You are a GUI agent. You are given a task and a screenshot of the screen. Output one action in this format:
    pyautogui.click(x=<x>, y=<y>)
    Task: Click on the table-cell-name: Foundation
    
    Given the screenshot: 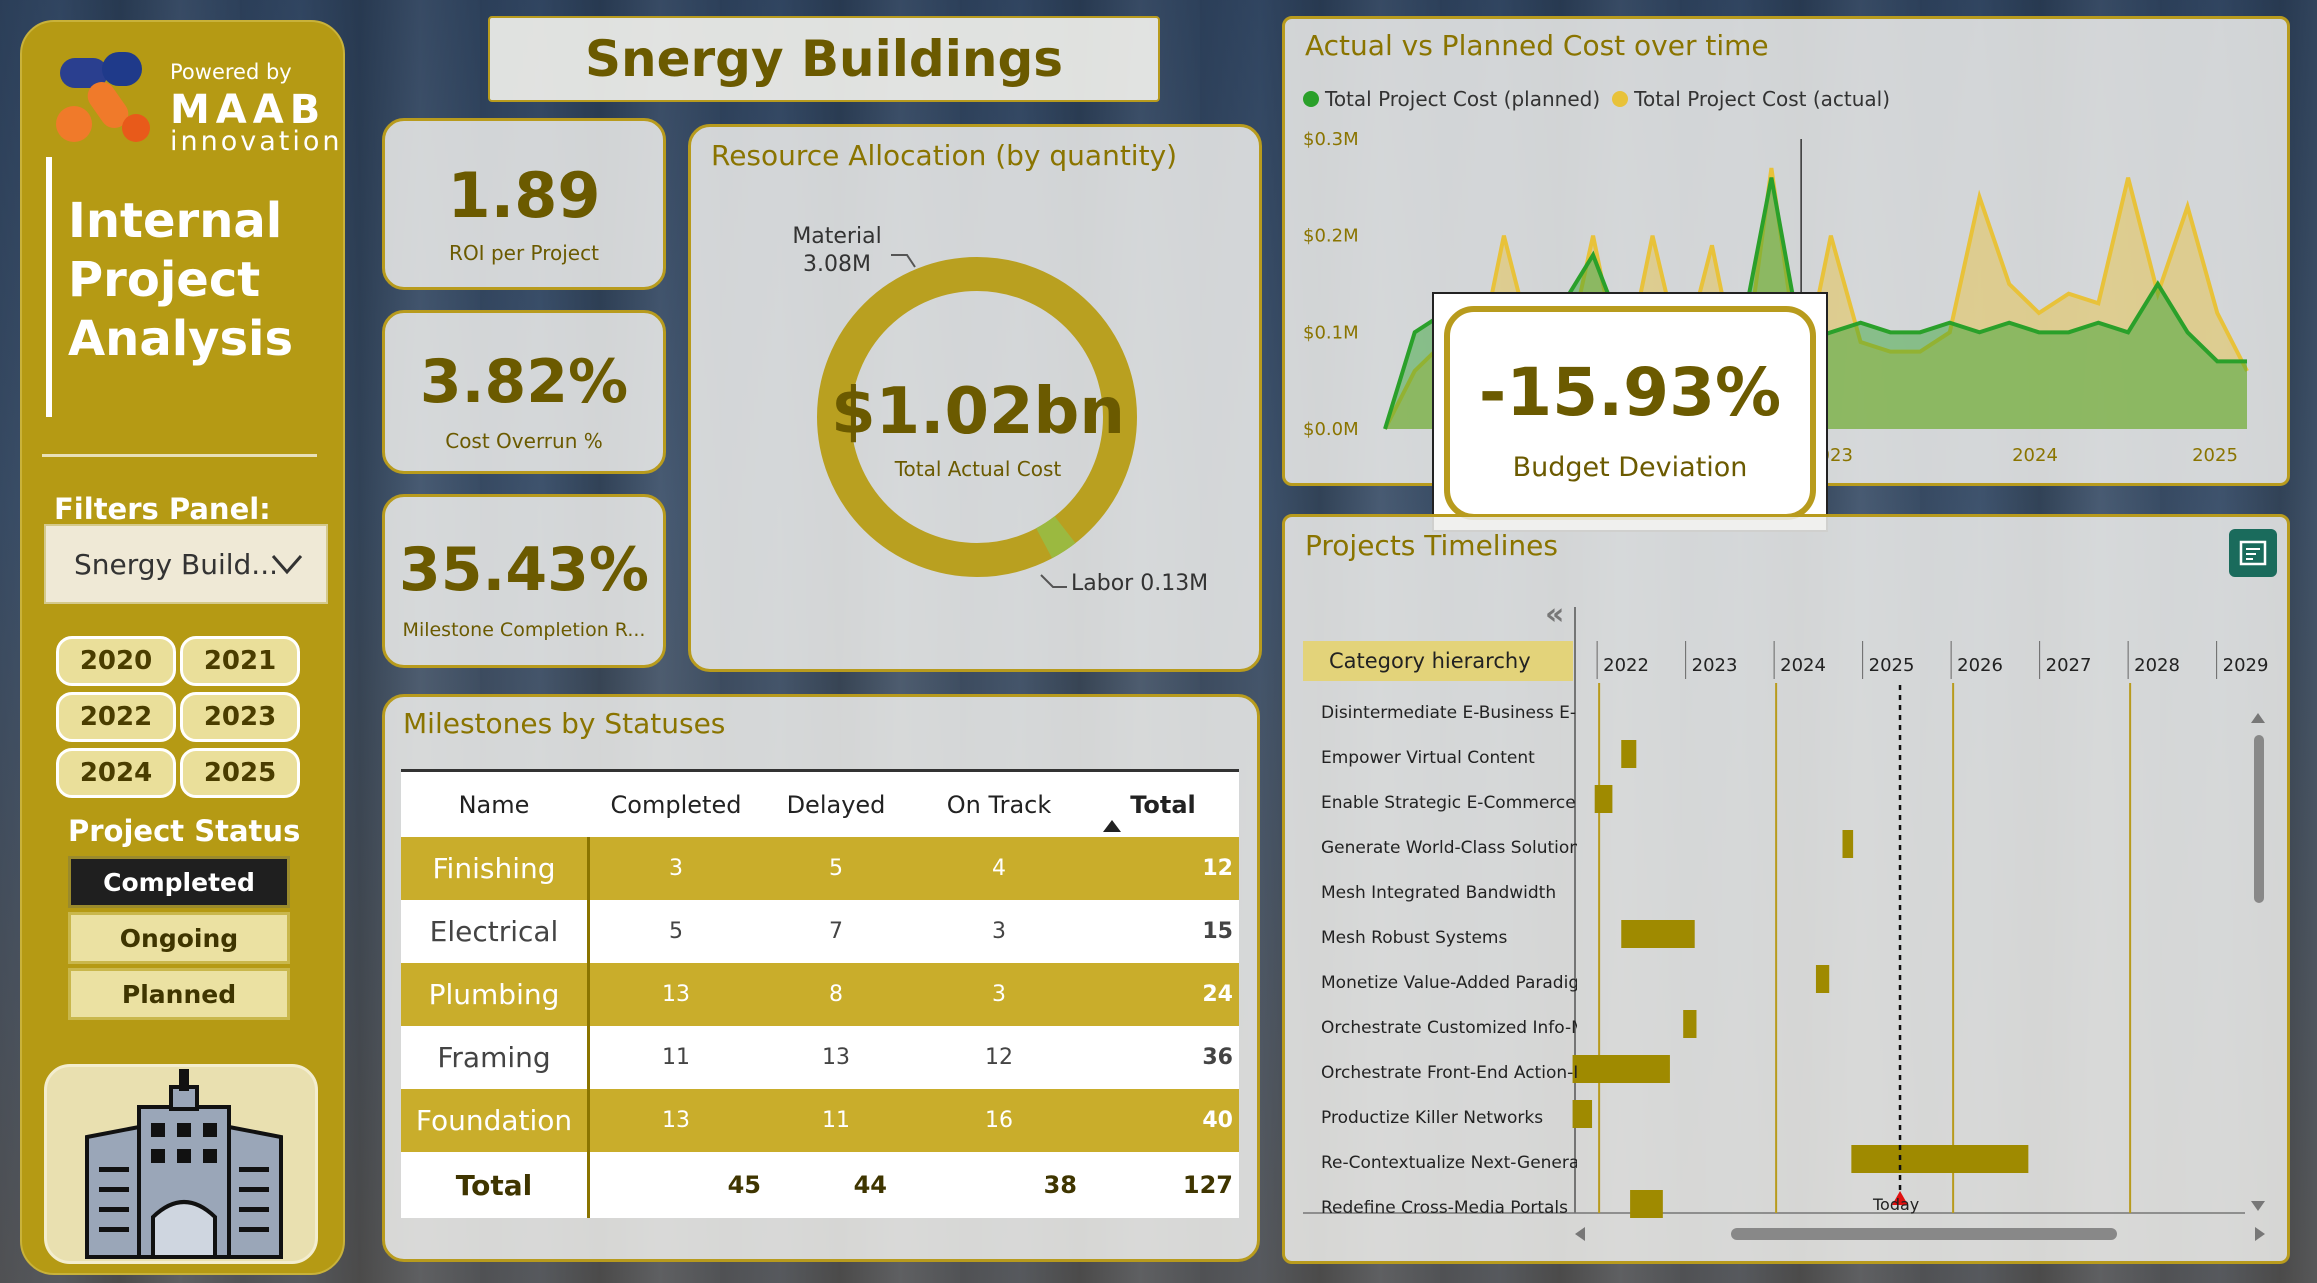 What is the action you would take?
    pyautogui.click(x=494, y=1120)
    